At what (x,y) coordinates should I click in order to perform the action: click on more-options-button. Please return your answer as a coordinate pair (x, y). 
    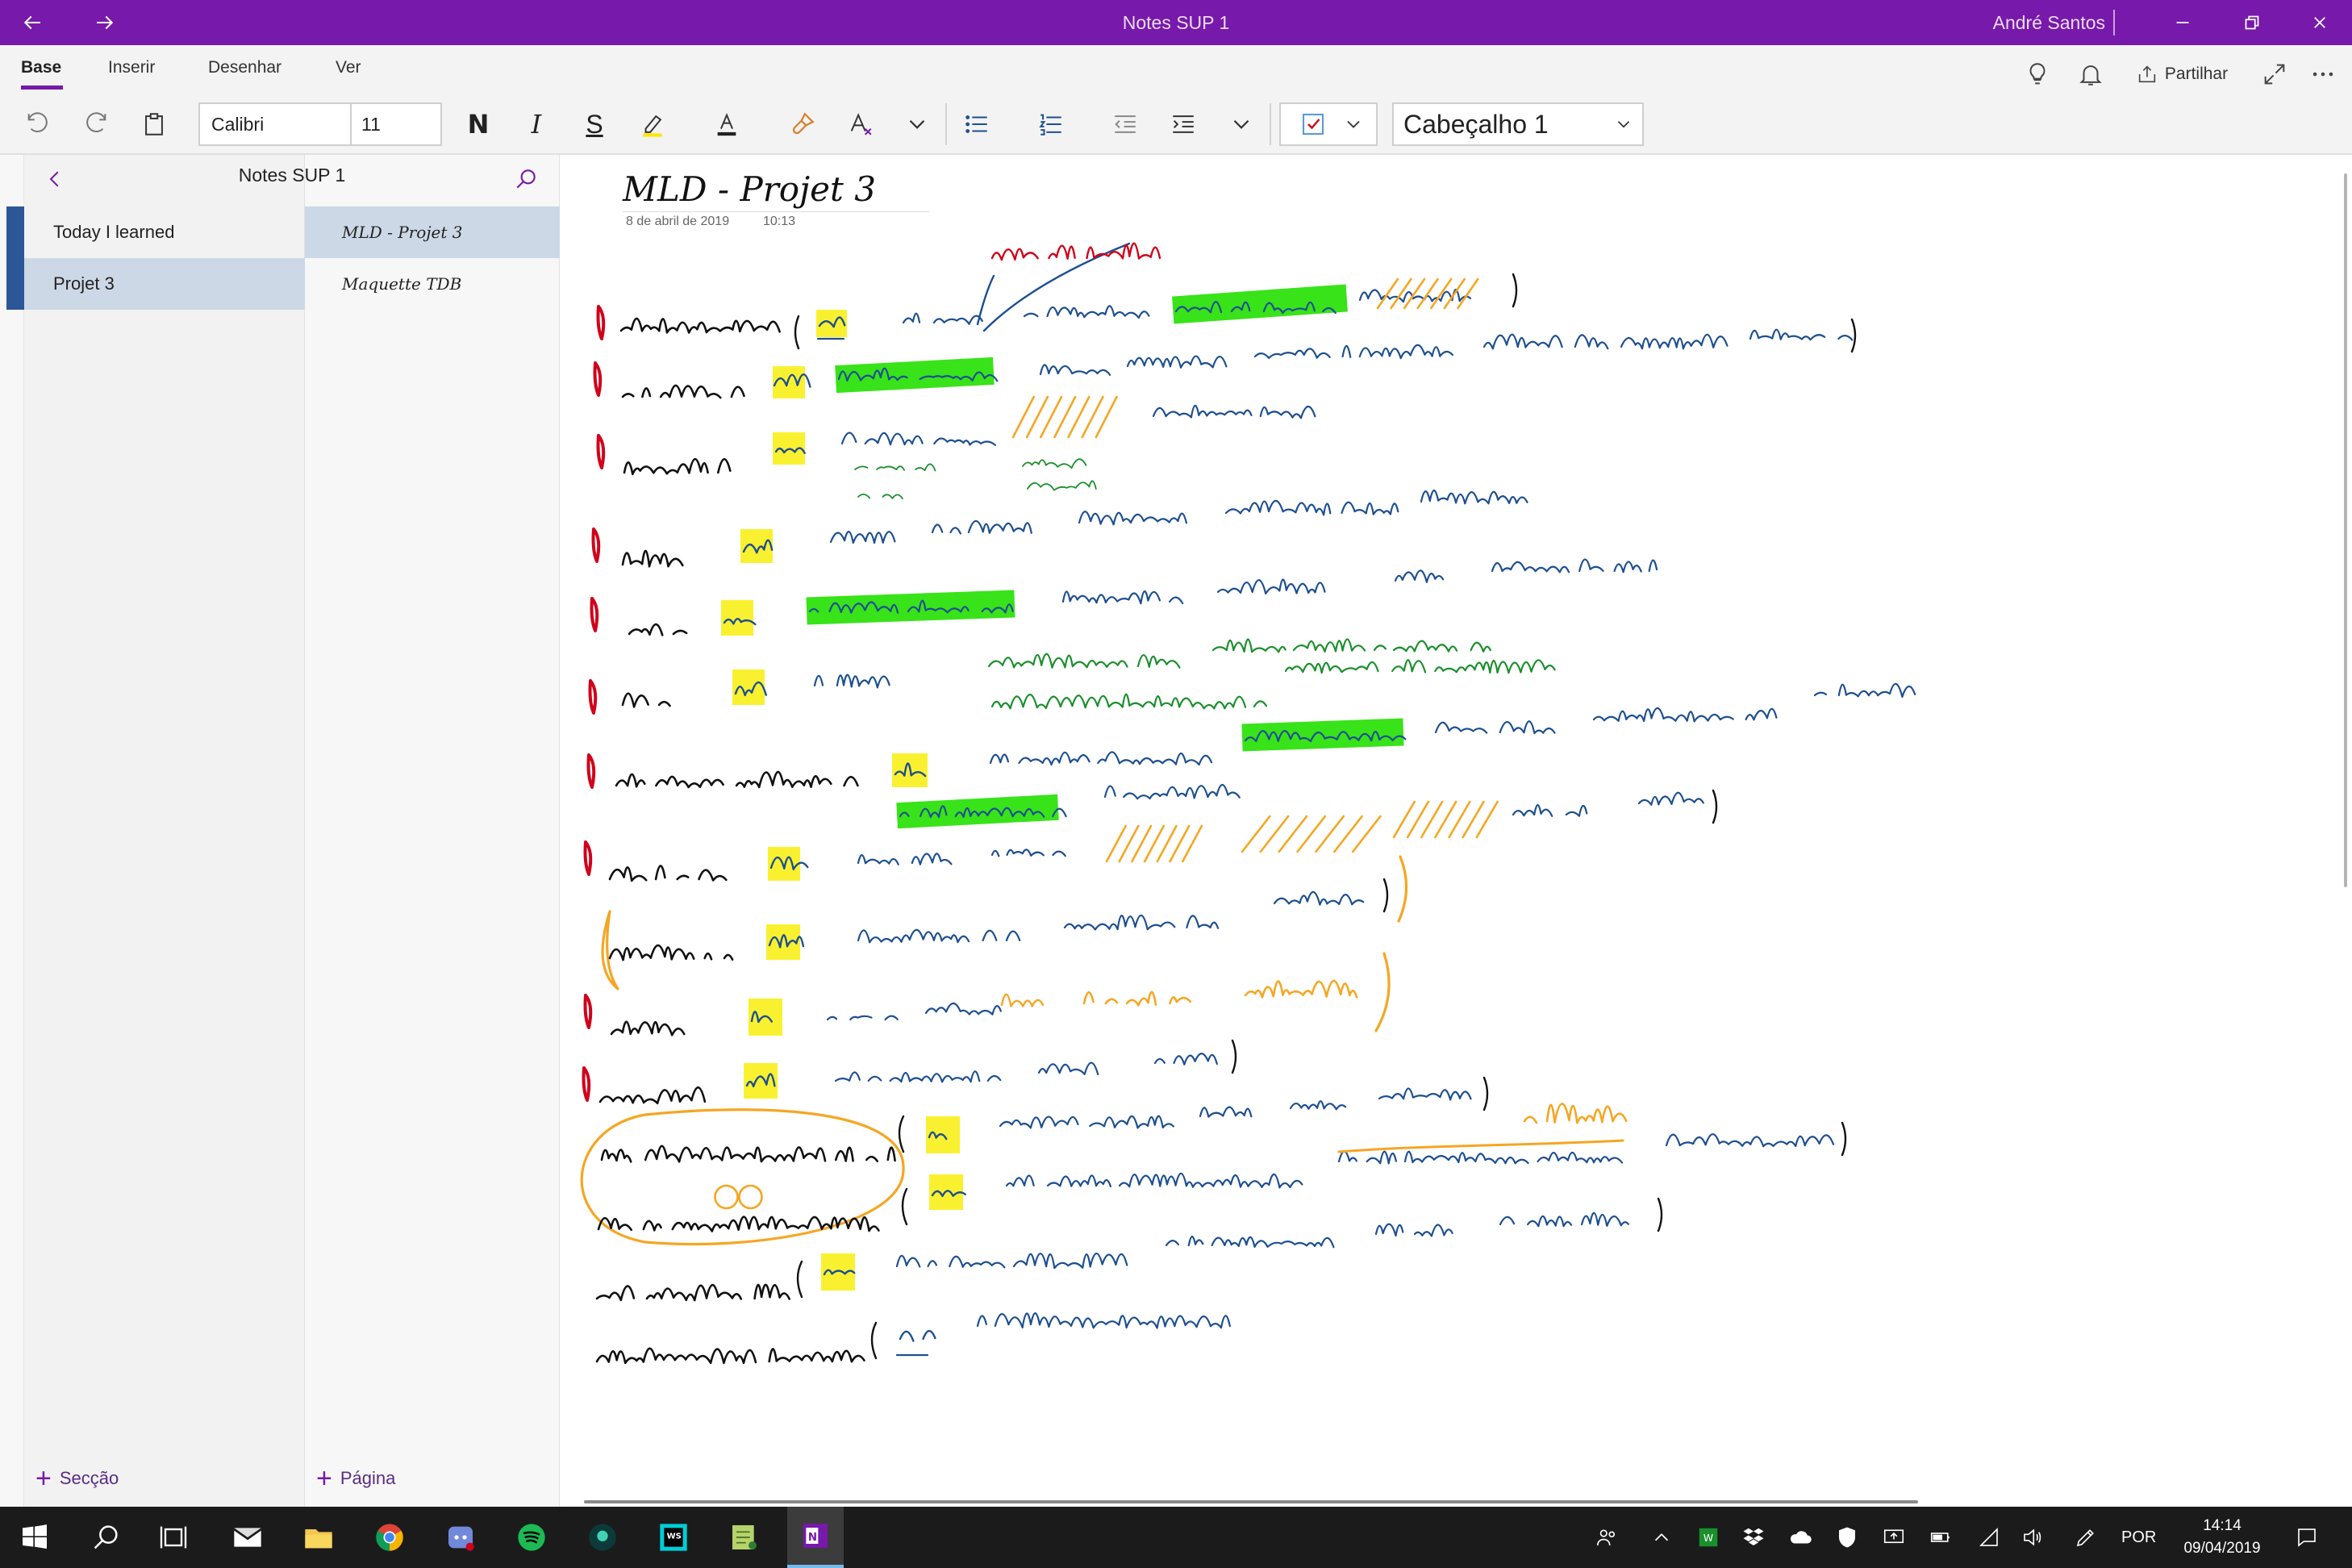
    Looking at the image, I should click on (2323, 74).